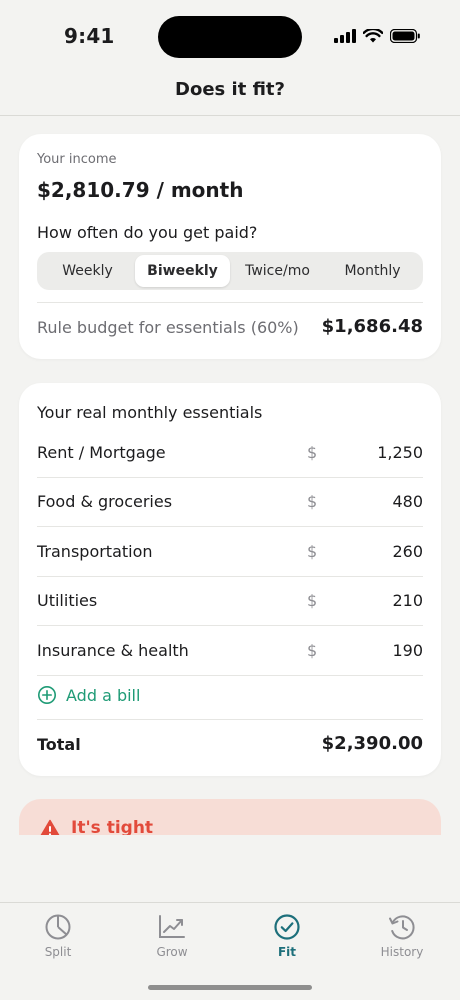 The width and height of the screenshot is (460, 1000). I want to click on row-label: Food & groceries, so click(105, 501).